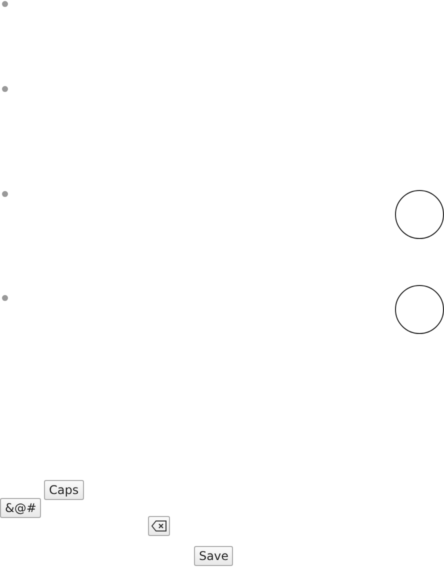 The height and width of the screenshot is (574, 444). Describe the element at coordinates (21, 508) in the screenshot. I see `key-button: &@#` at that location.